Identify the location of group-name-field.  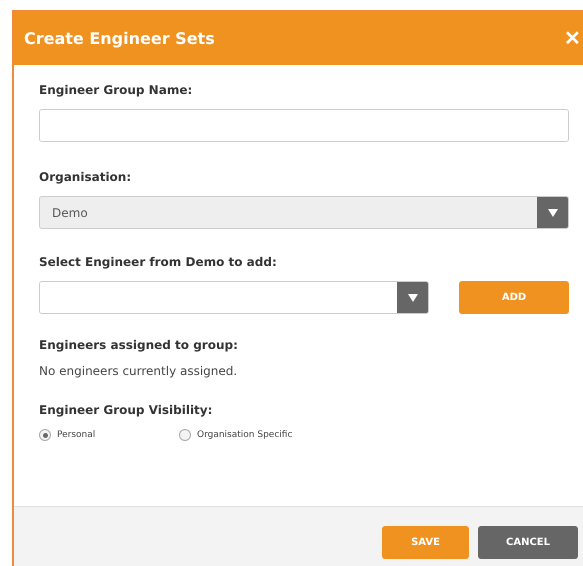
(304, 125).